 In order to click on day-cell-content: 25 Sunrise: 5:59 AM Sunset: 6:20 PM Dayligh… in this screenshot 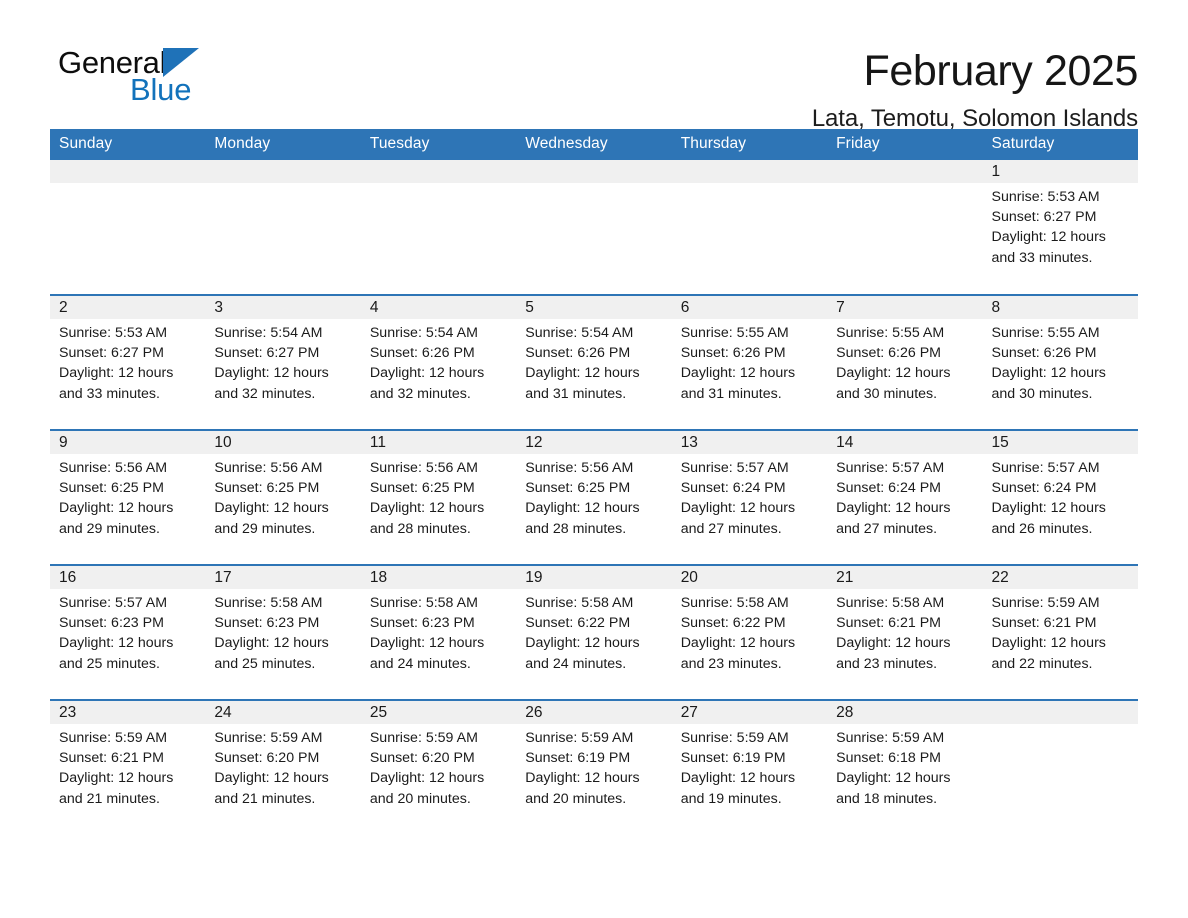, I will do `click(438, 768)`.